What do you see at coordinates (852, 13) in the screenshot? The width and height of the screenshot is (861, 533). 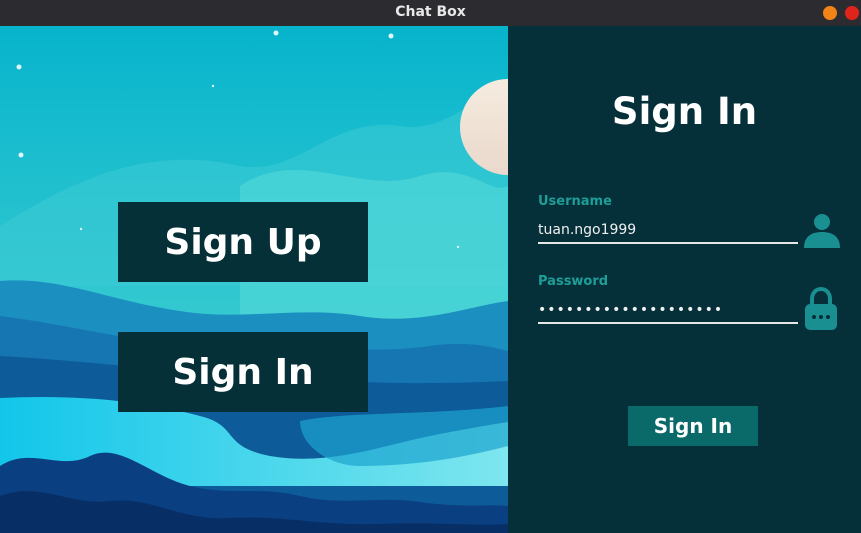 I see `close-button` at bounding box center [852, 13].